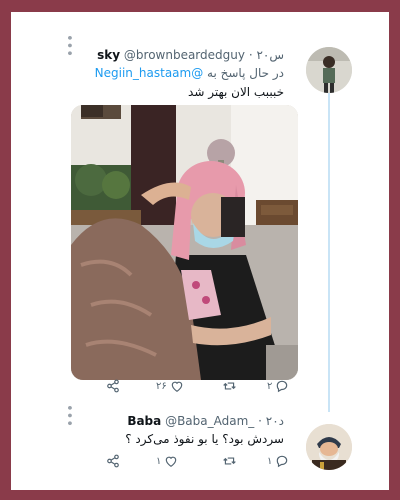  I want to click on display-name: sky, so click(108, 55).